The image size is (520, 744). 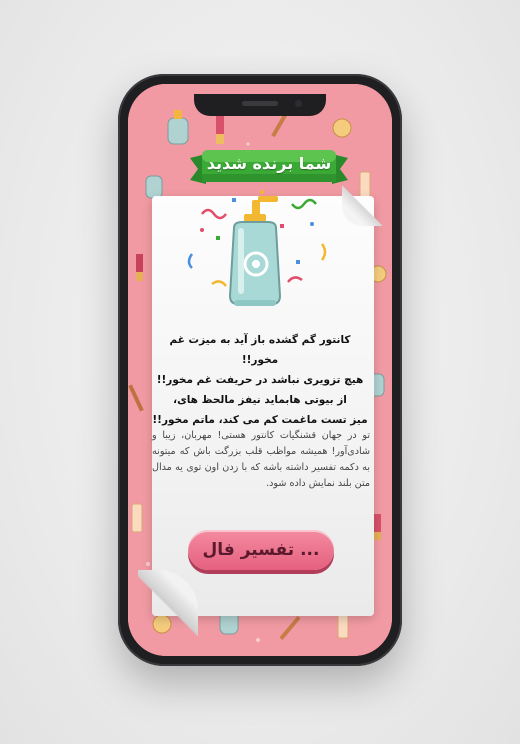 I want to click on win-banner: شما برنده شدید, so click(x=269, y=167).